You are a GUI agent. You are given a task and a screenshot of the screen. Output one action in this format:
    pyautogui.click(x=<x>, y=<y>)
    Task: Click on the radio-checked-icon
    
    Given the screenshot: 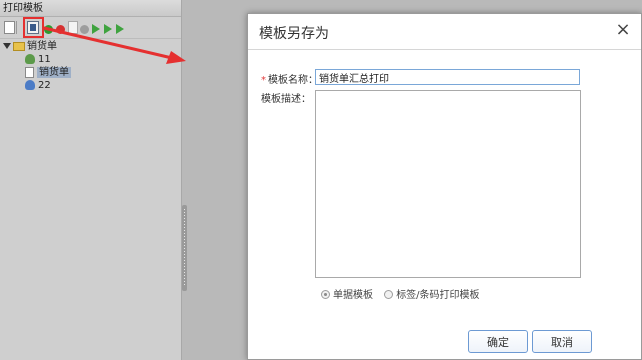 What is the action you would take?
    pyautogui.click(x=325, y=294)
    